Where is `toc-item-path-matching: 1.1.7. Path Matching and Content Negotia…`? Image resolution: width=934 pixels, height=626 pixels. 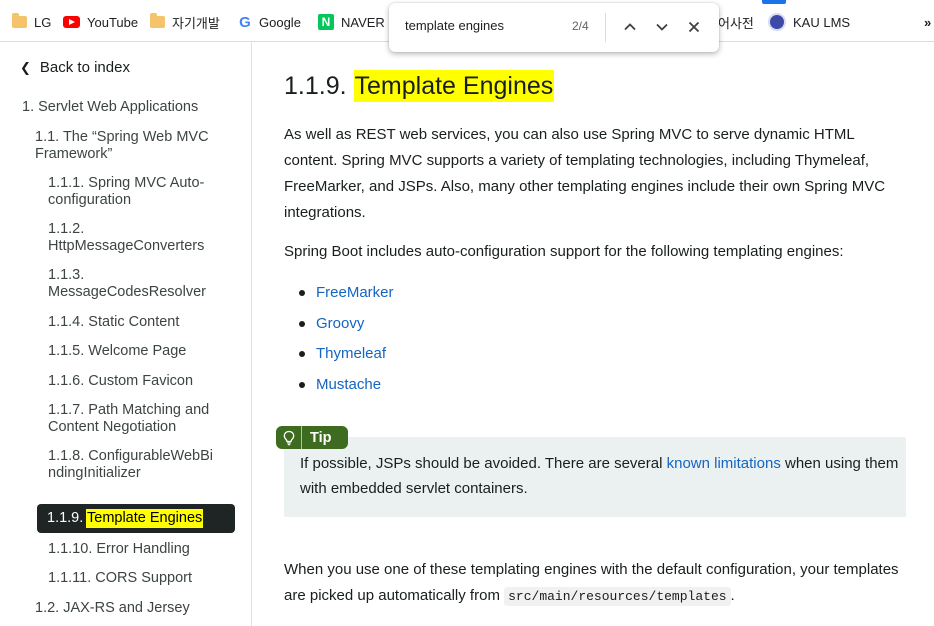 toc-item-path-matching: 1.1.7. Path Matching and Content Negotia… is located at coordinates (138, 419).